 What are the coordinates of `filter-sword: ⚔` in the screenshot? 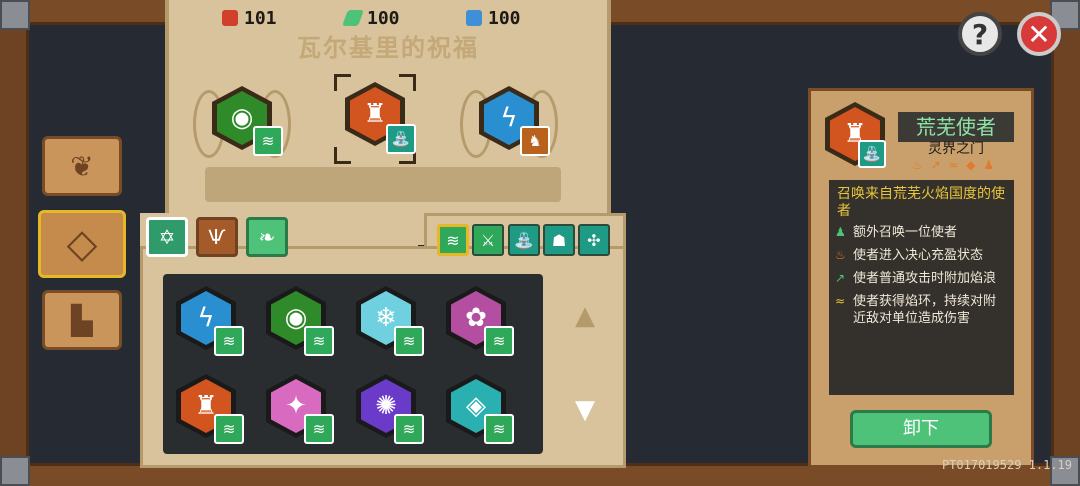 It's located at (488, 240).